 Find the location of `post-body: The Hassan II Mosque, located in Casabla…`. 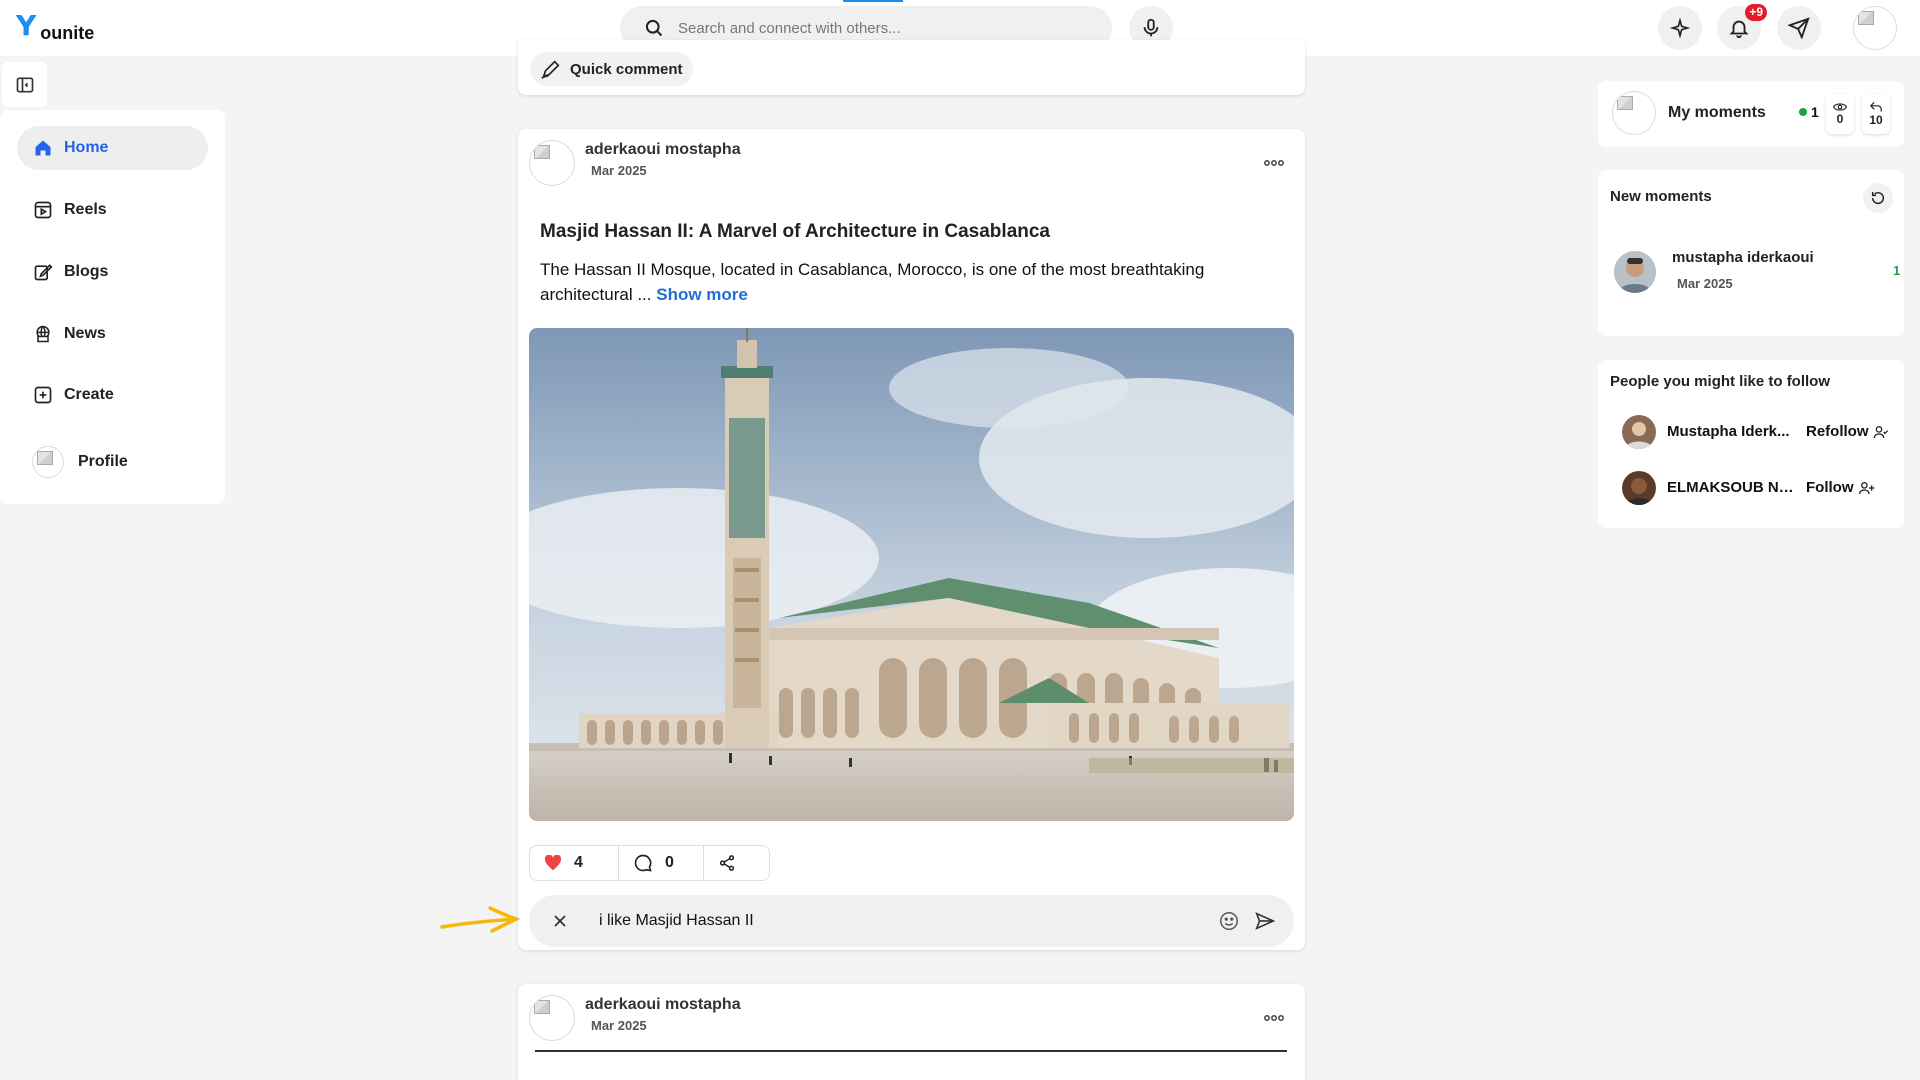

post-body: The Hassan II Mosque, located in Casabla… is located at coordinates (900, 282).